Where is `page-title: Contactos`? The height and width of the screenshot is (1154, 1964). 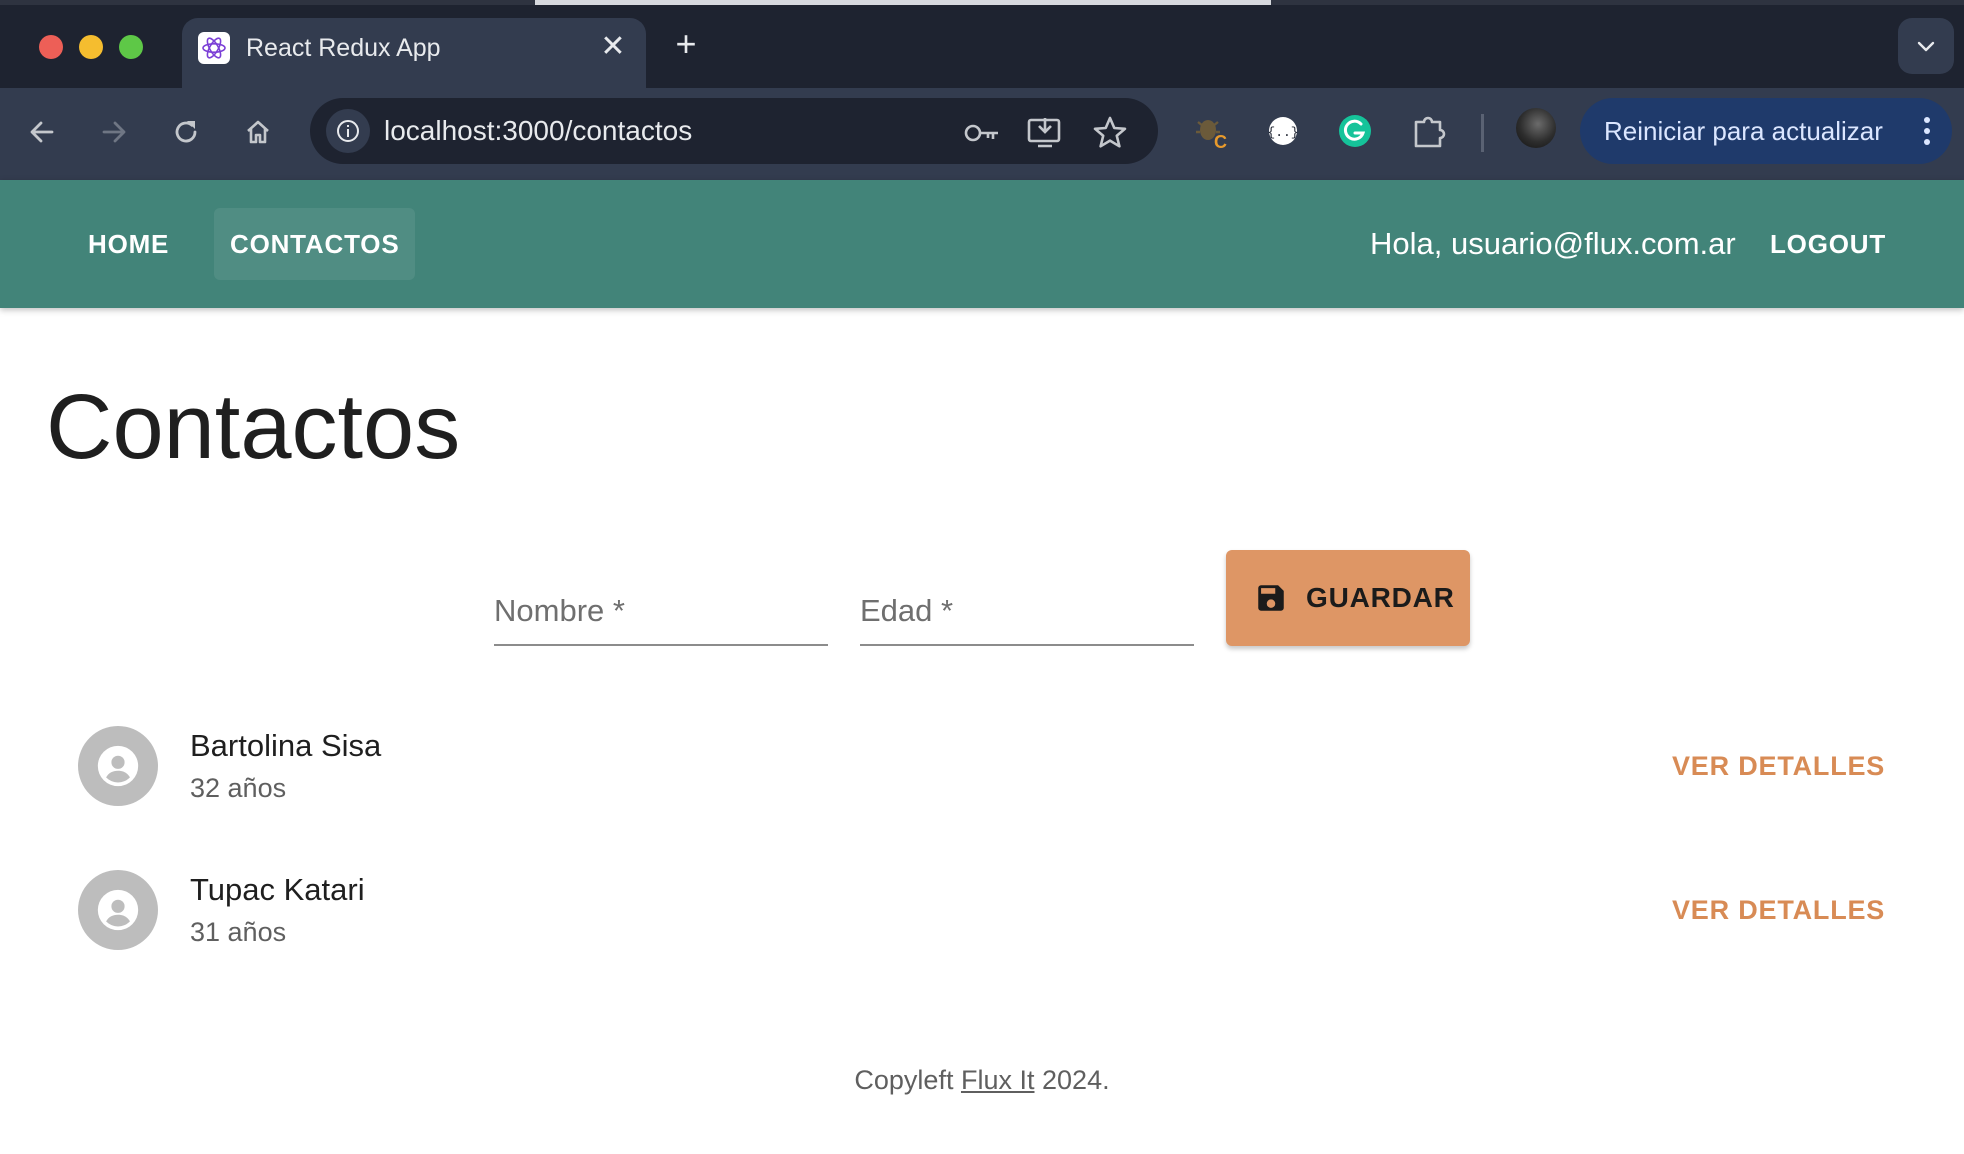 page-title: Contactos is located at coordinates (253, 427).